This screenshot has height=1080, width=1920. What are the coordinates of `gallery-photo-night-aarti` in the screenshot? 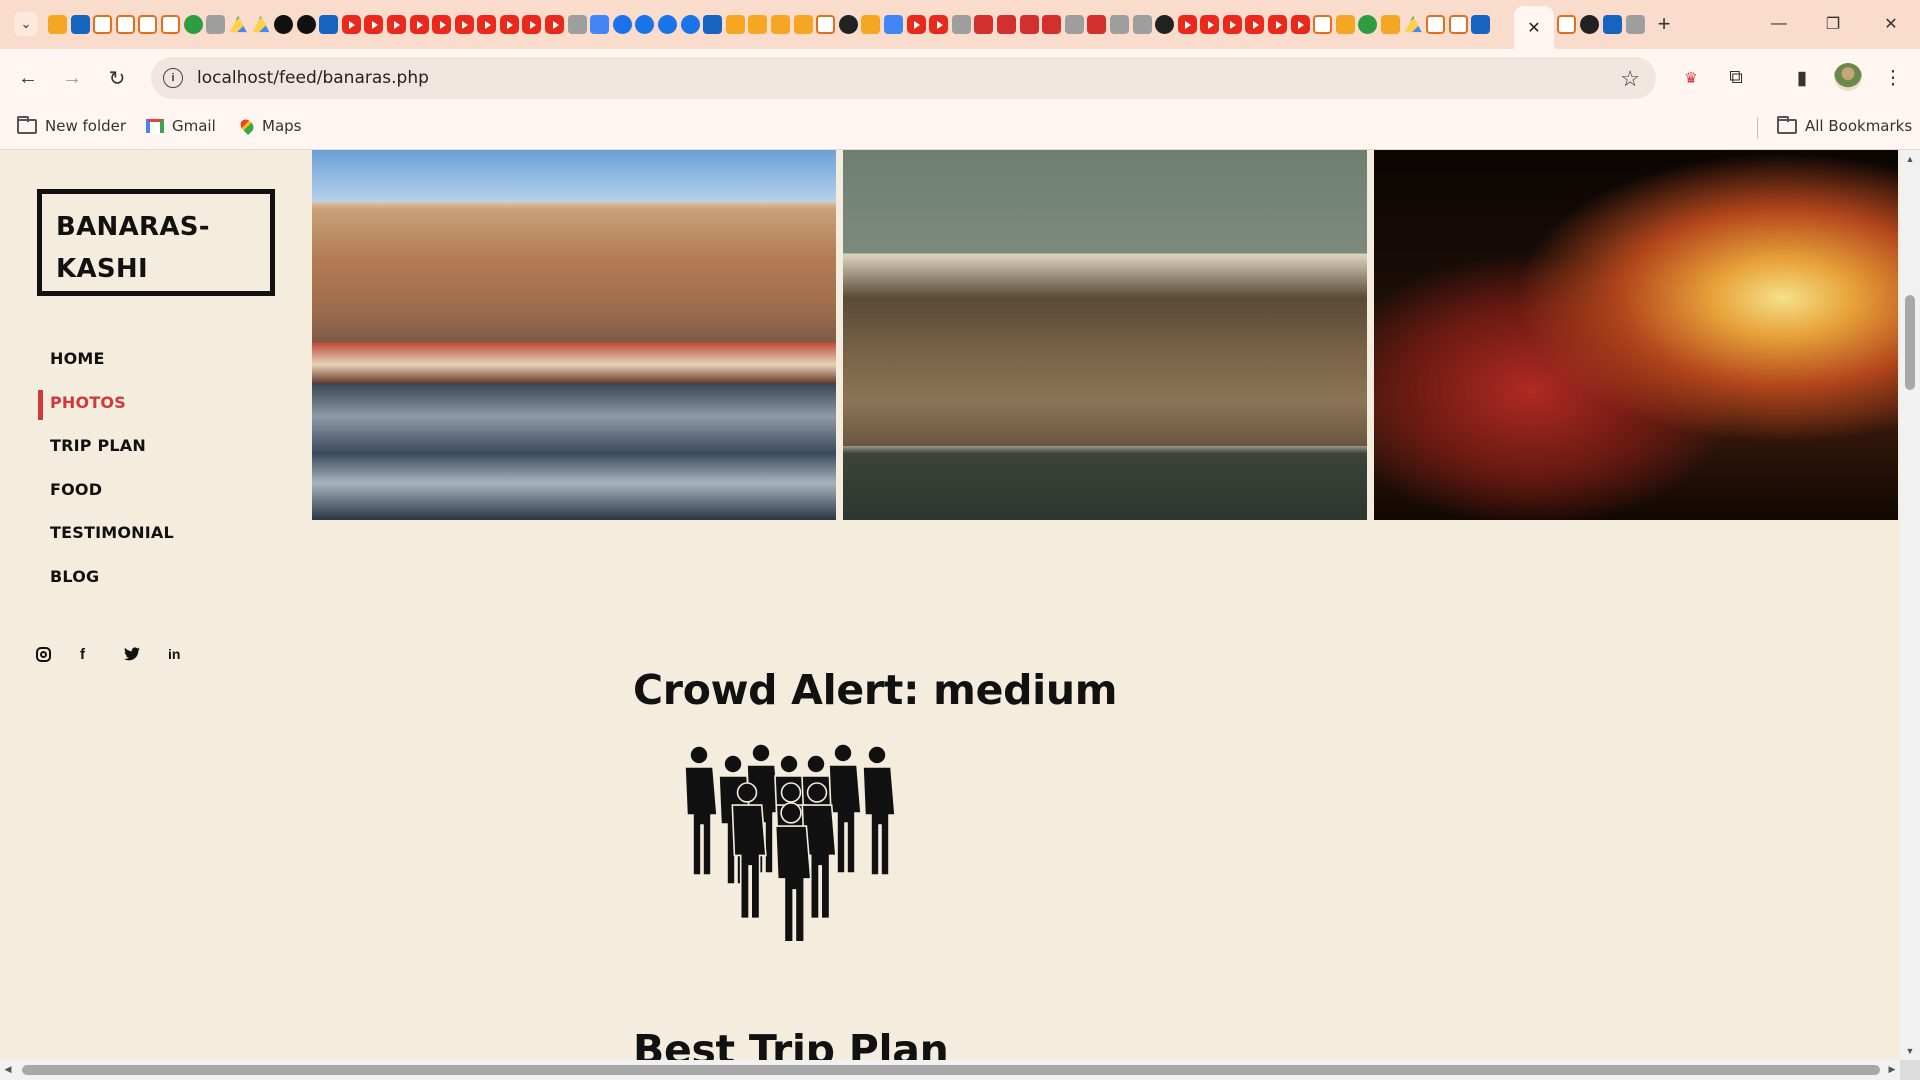 It's located at (1636, 335).